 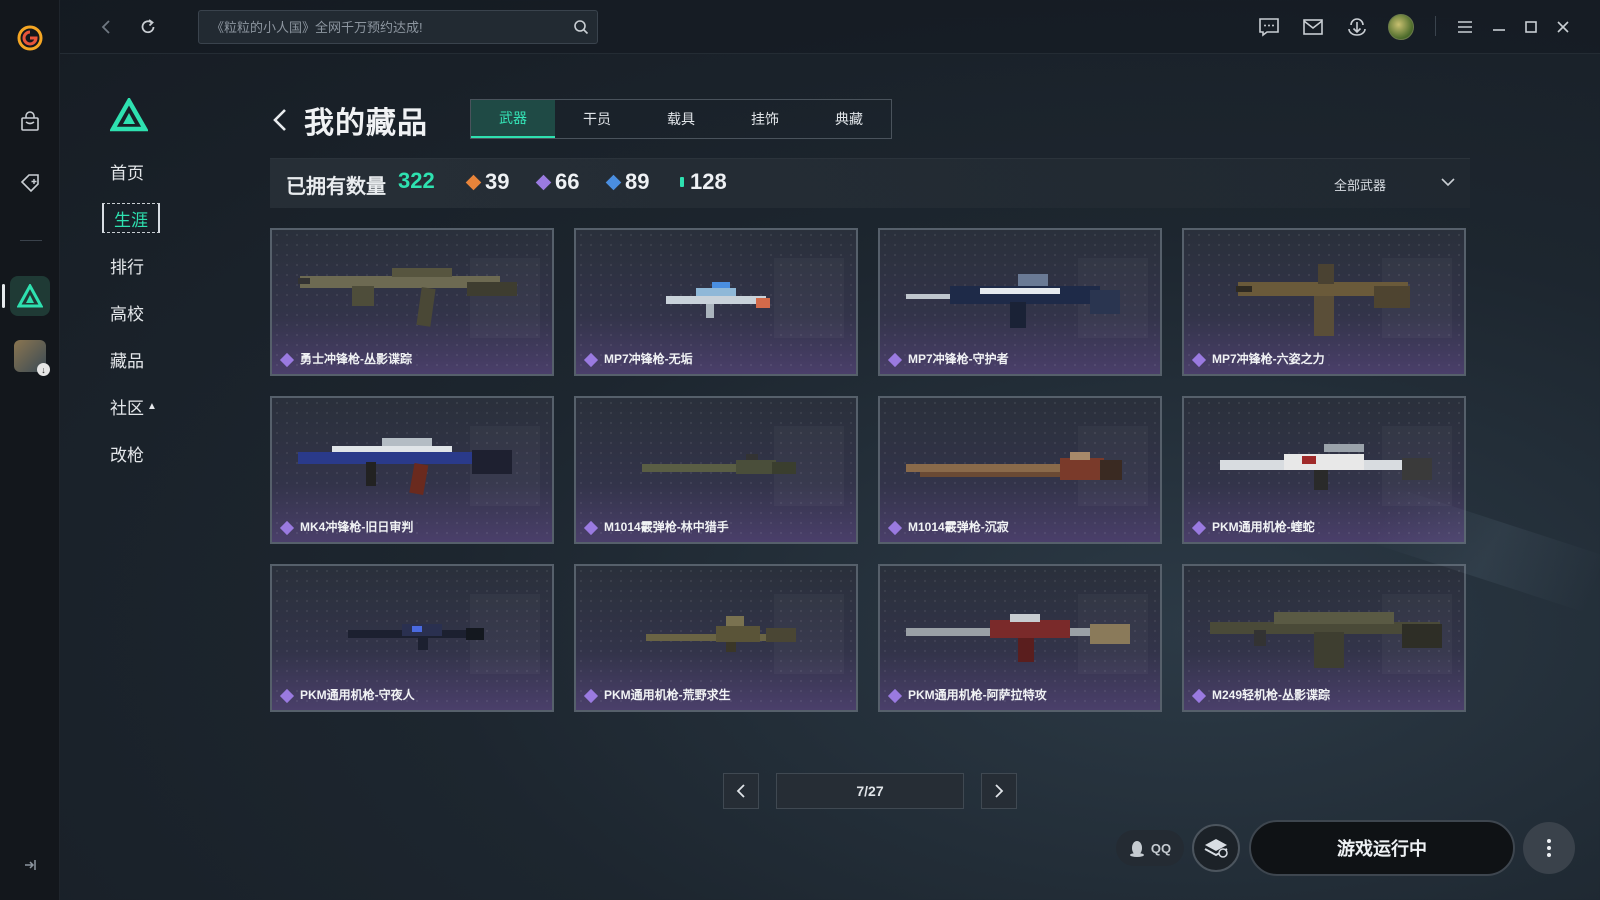 I want to click on weapon-card: PKM通用机枪-荒野求生, so click(x=716, y=638).